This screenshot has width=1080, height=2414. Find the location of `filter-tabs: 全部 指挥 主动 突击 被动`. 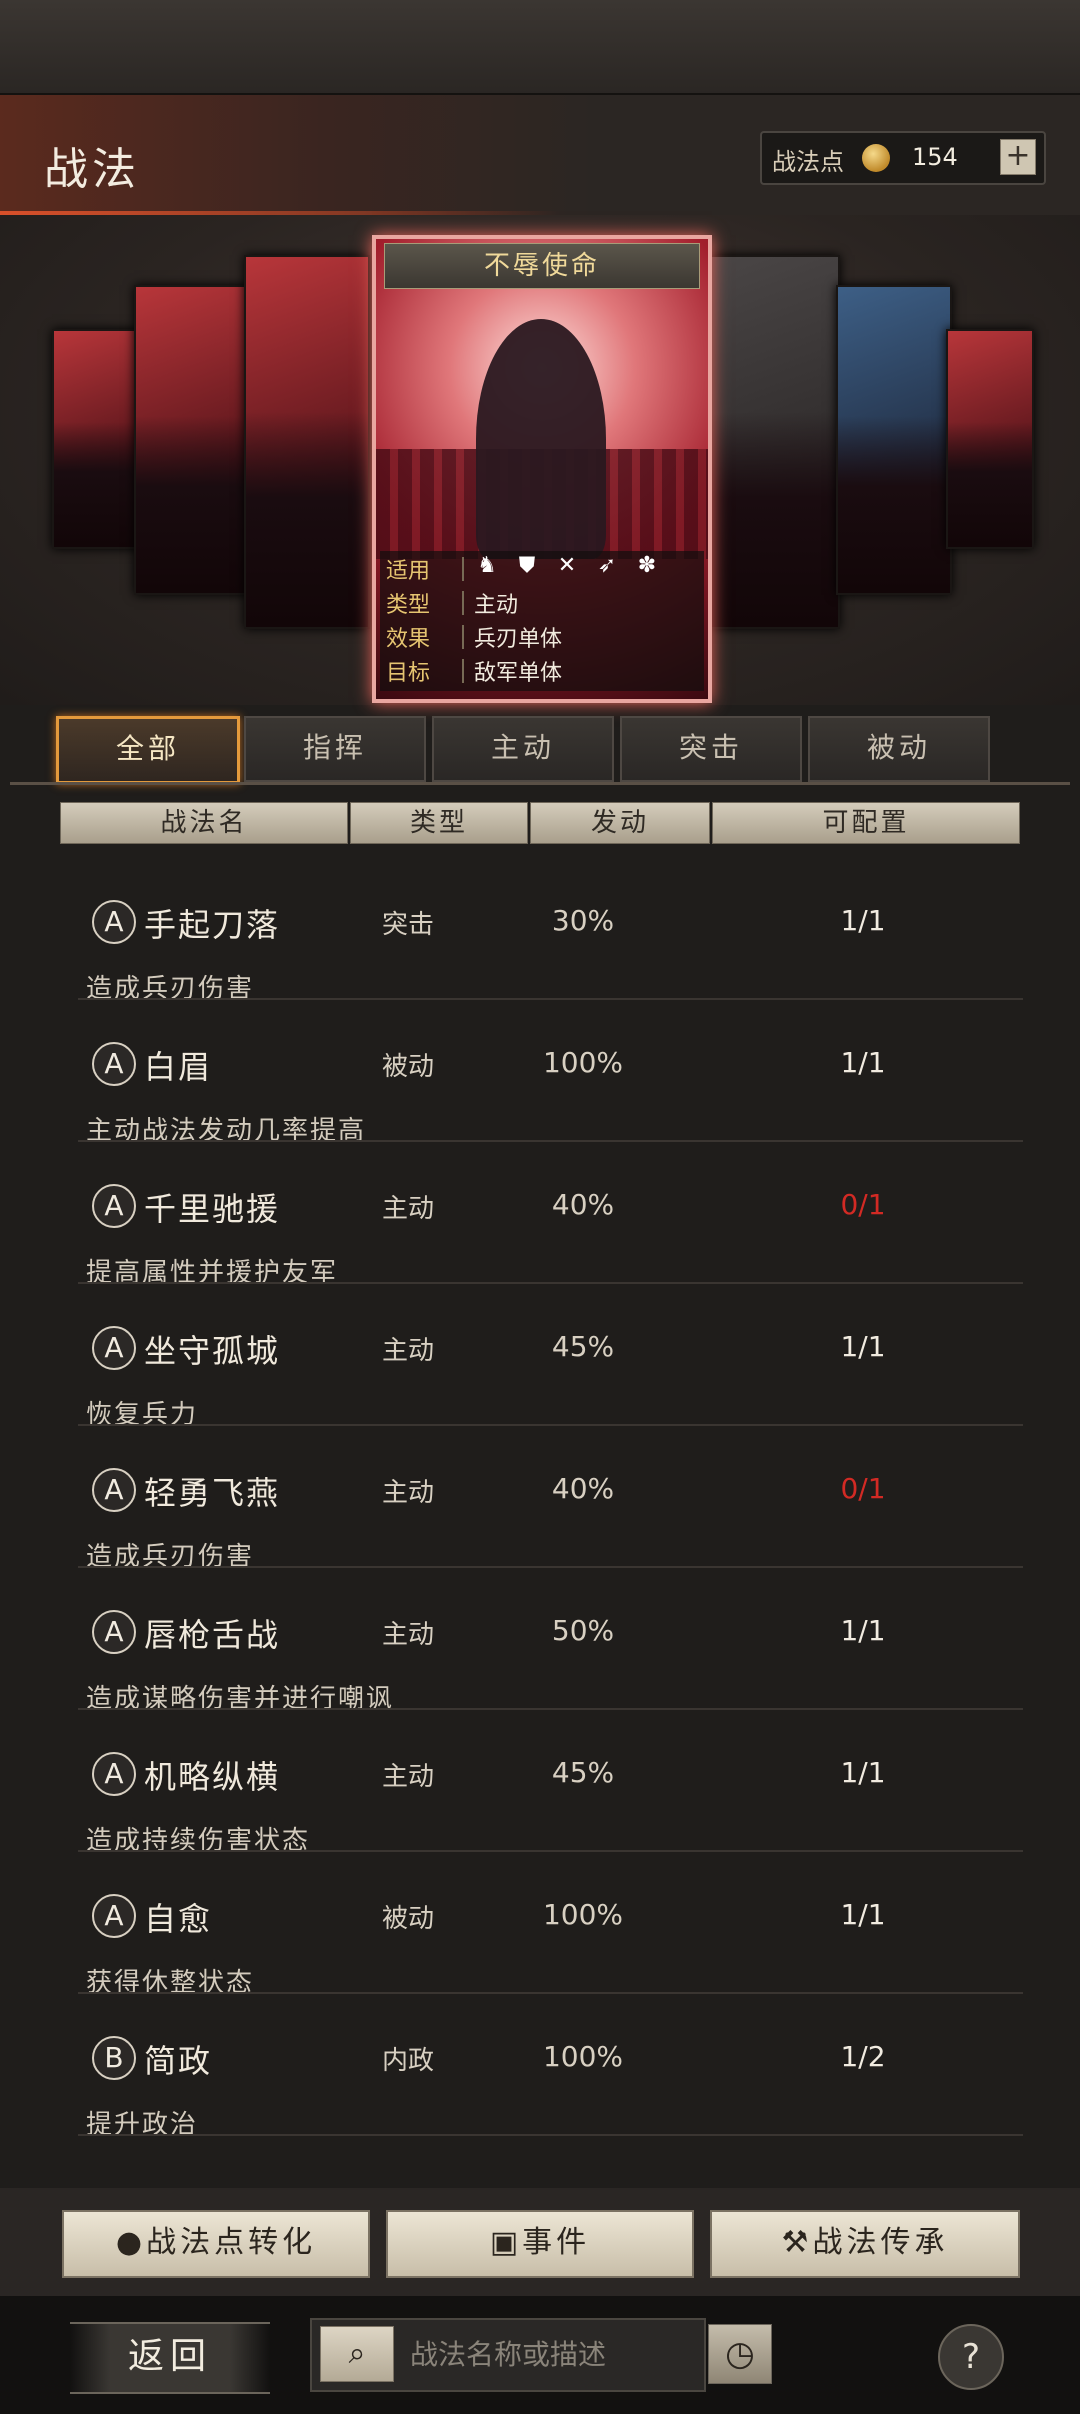

filter-tabs: 全部 指挥 主动 突击 被动 is located at coordinates (550, 750).